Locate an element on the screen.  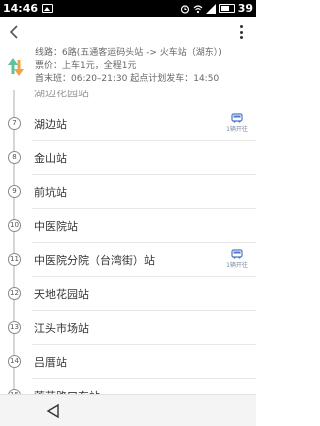
stop-row: 15莲花路口东站 is located at coordinates (128, 386).